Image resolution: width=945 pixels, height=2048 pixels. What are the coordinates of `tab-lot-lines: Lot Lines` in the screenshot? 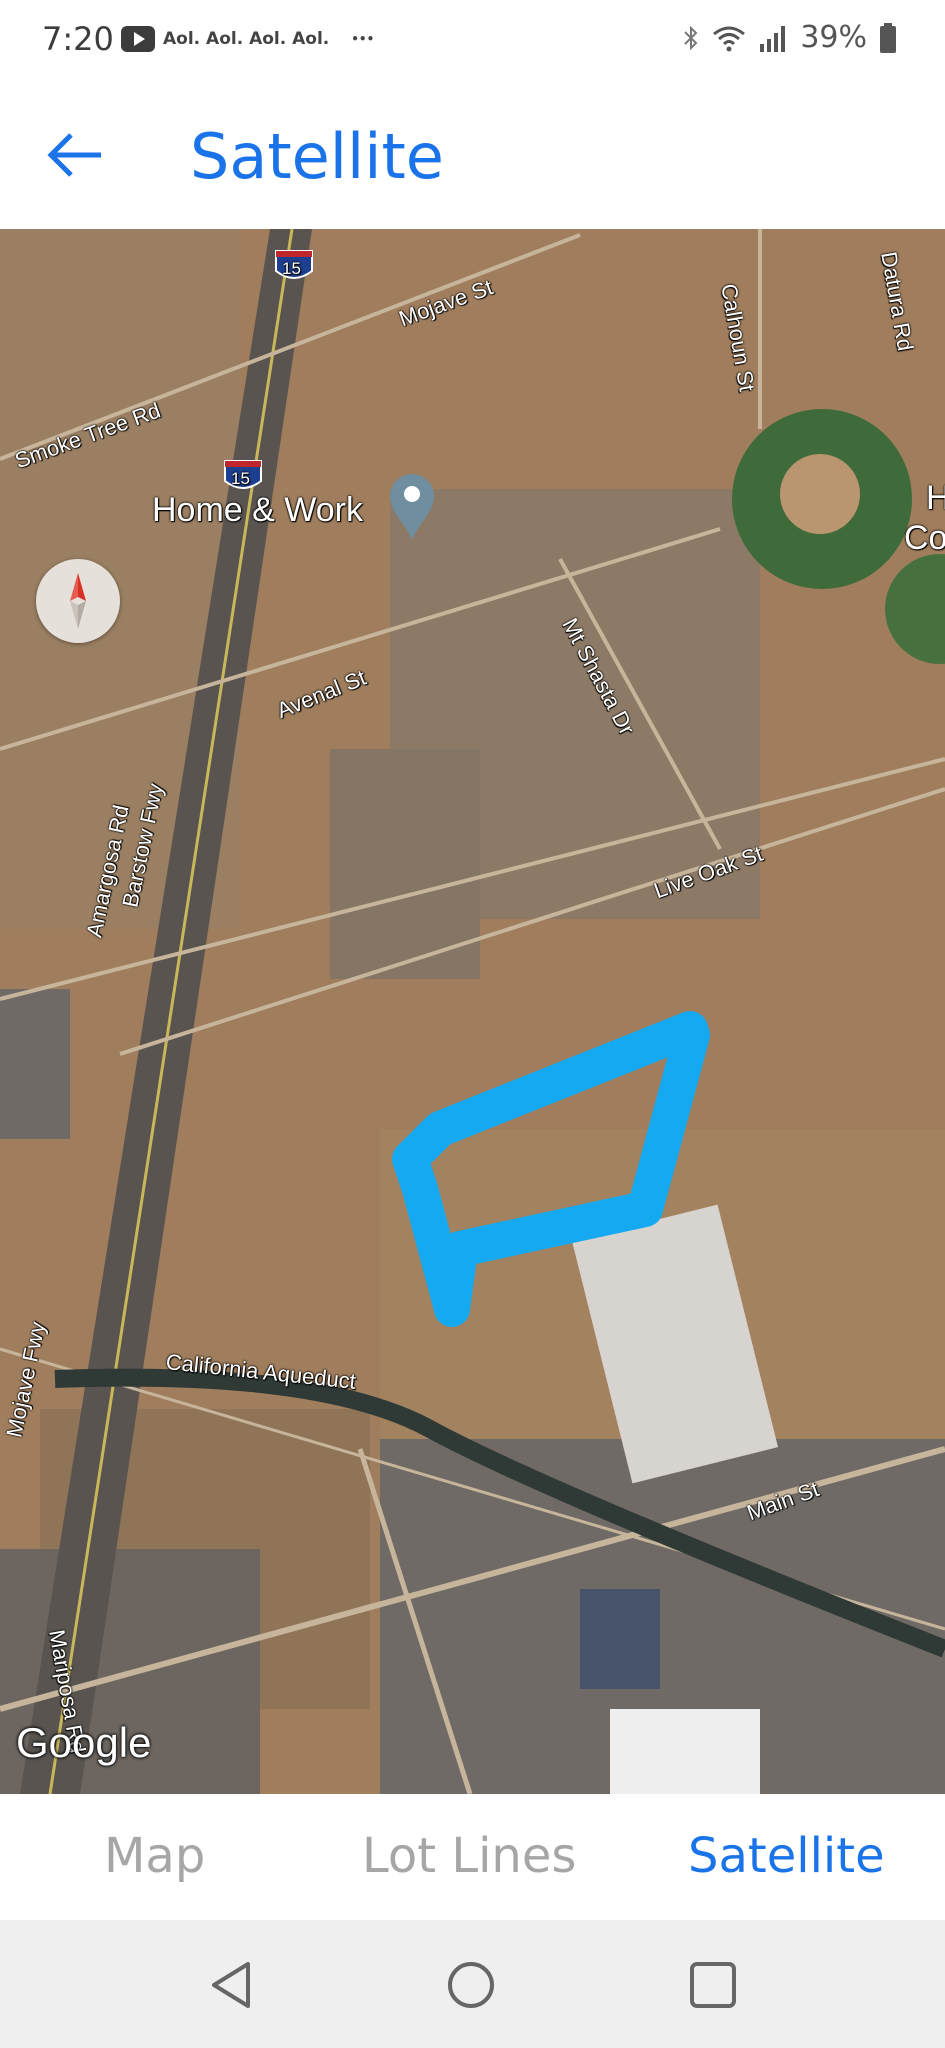 It's located at (469, 1856).